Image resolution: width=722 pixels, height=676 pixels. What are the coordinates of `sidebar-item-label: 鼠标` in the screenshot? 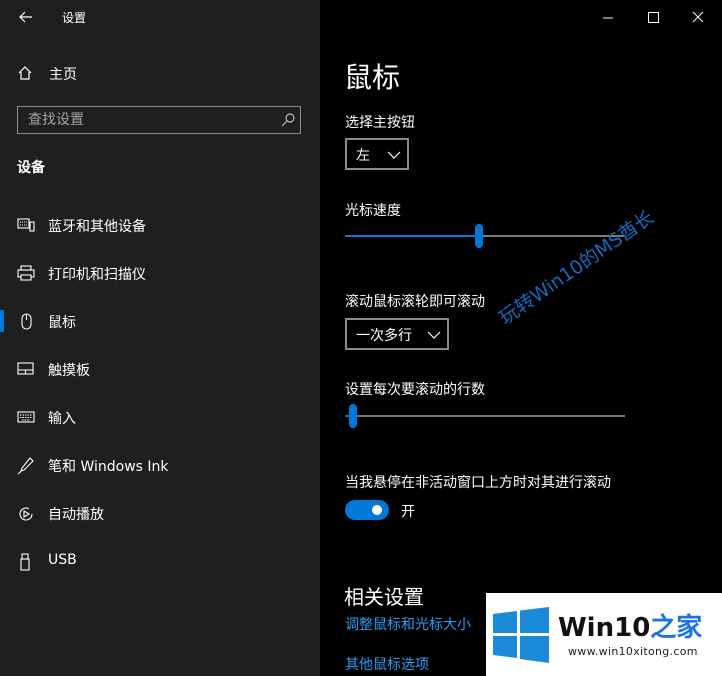 It's located at (62, 323).